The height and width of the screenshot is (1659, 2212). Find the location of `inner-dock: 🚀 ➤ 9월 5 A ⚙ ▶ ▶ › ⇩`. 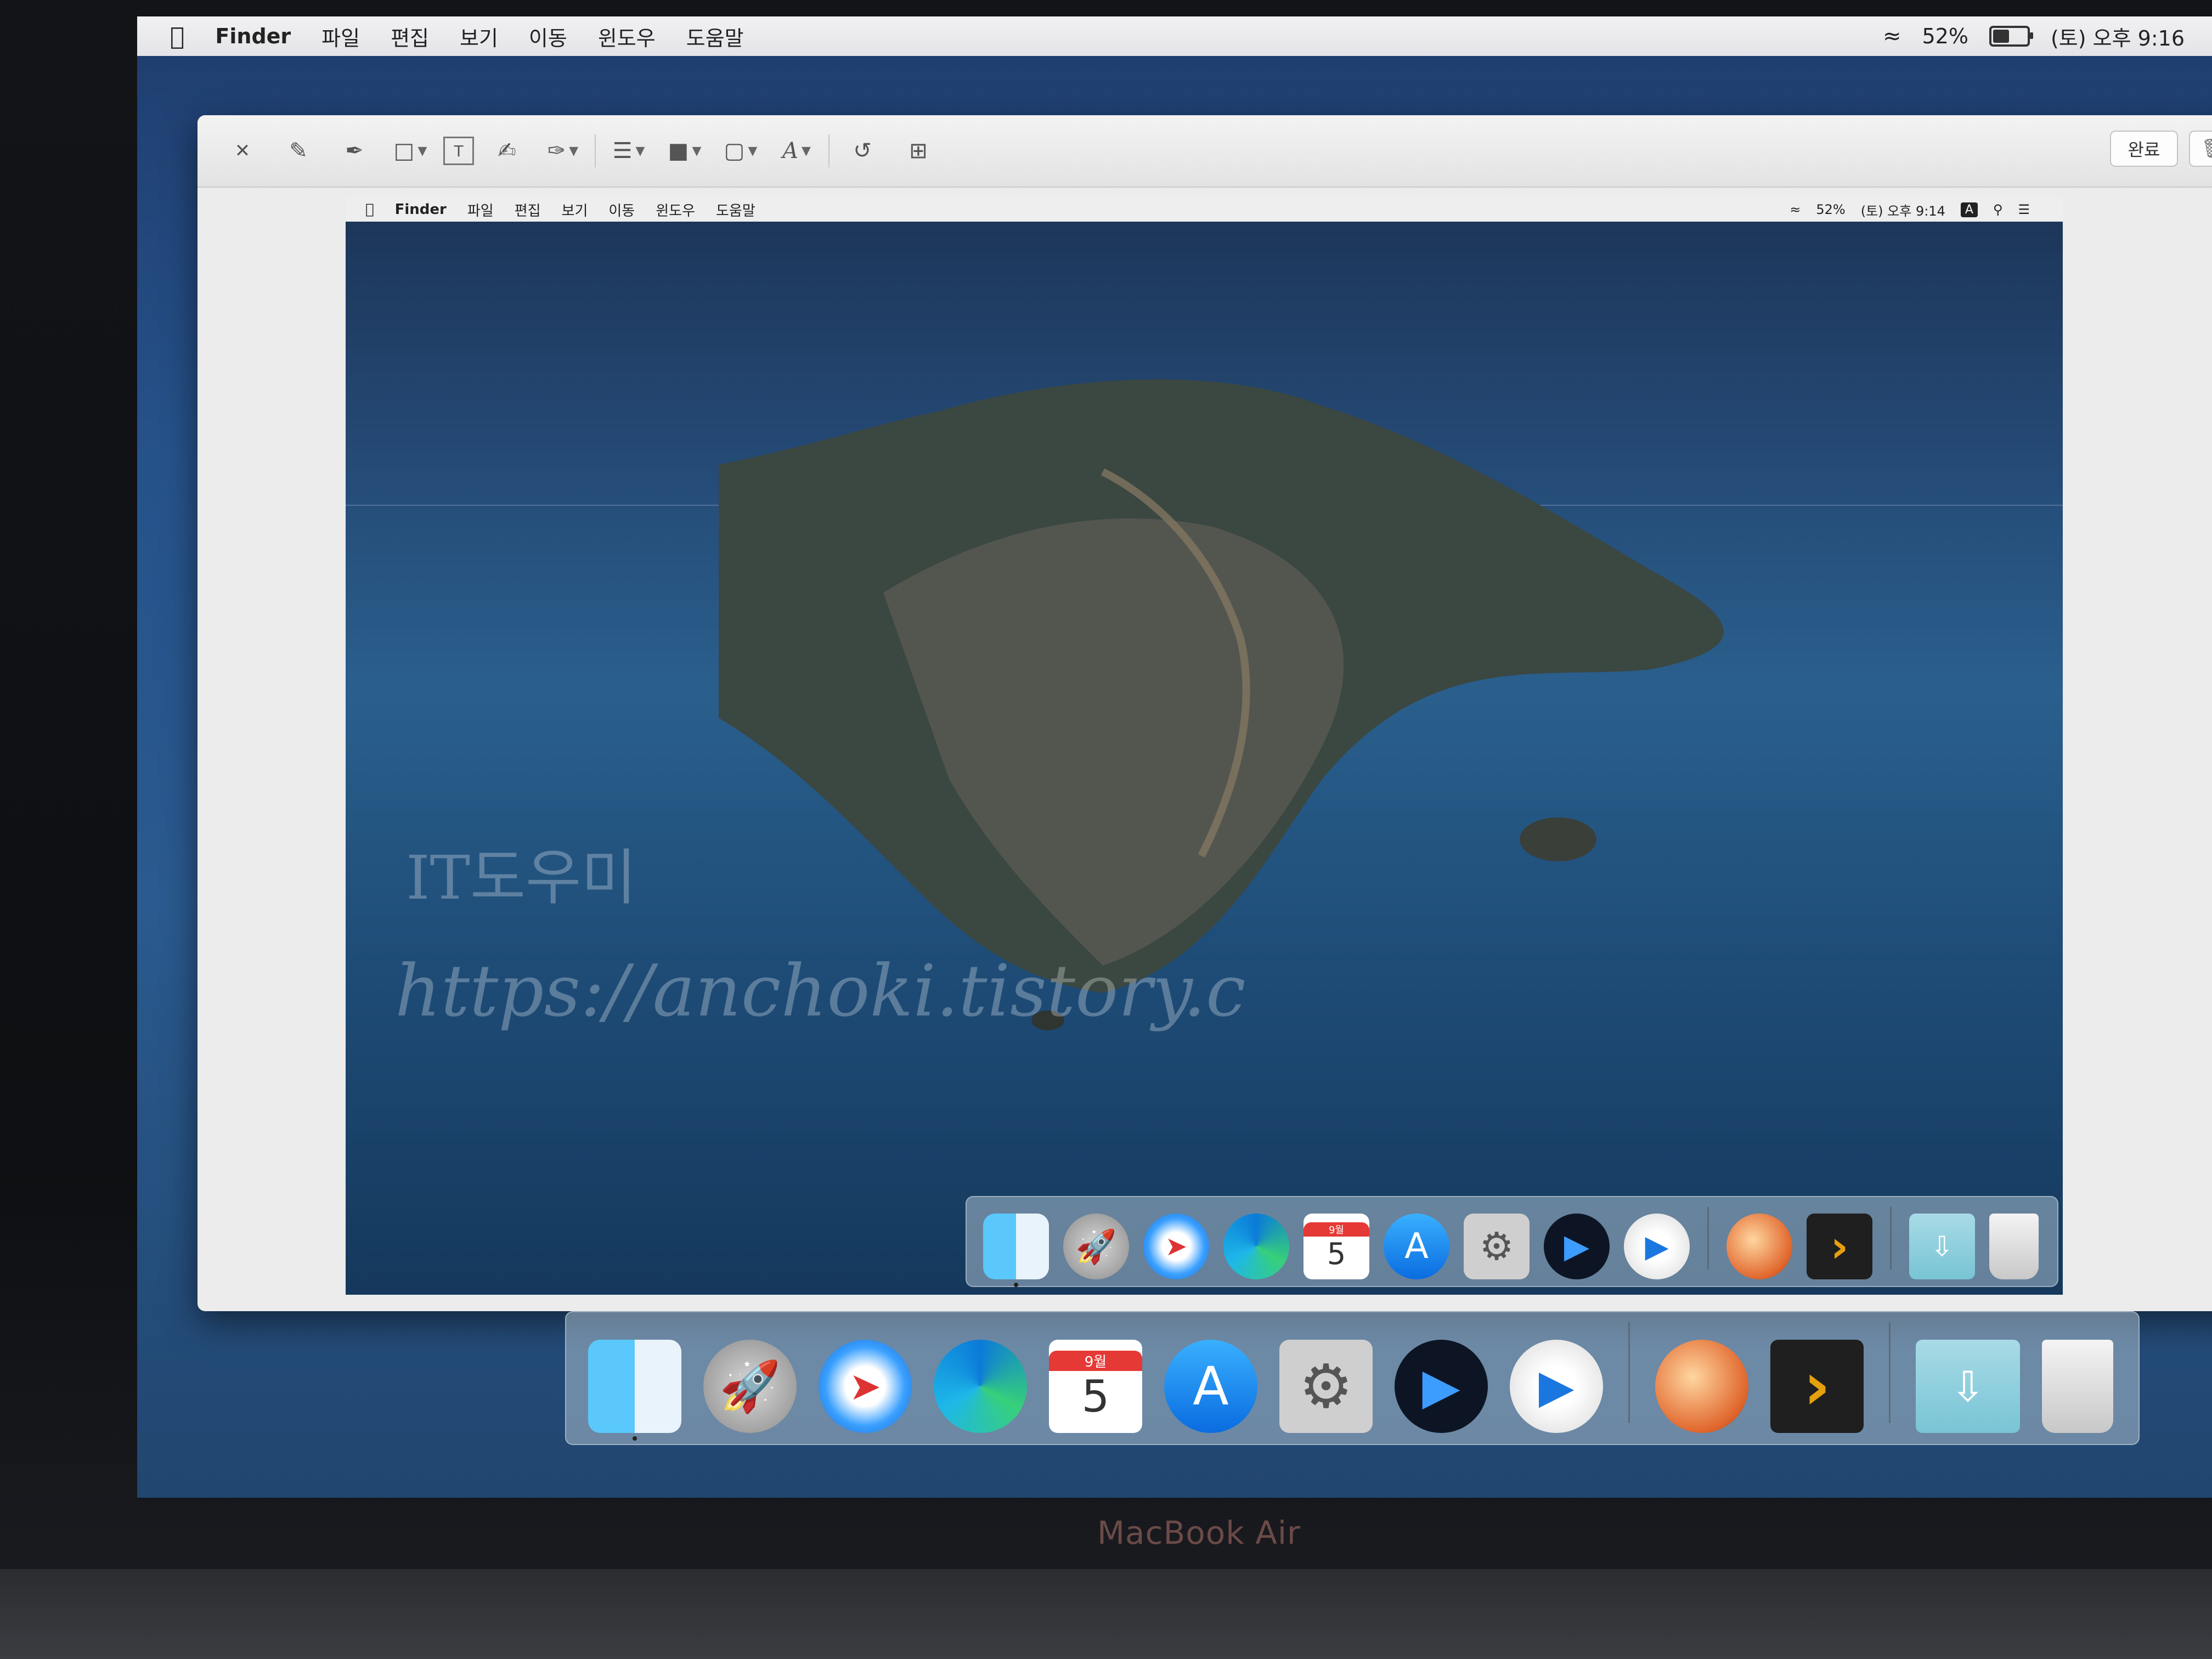

inner-dock: 🚀 ➤ 9월 5 A ⚙ ▶ ▶ › ⇩ is located at coordinates (1512, 1242).